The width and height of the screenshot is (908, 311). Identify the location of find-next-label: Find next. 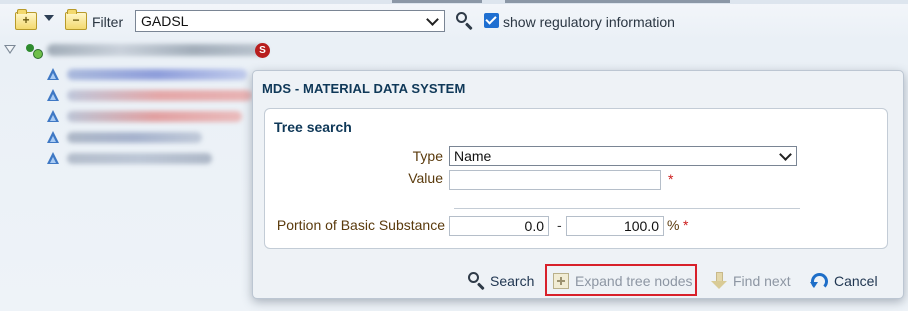
(762, 281).